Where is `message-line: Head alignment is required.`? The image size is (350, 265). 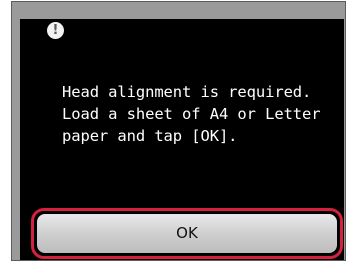 message-line: Head alignment is required. is located at coordinates (187, 92).